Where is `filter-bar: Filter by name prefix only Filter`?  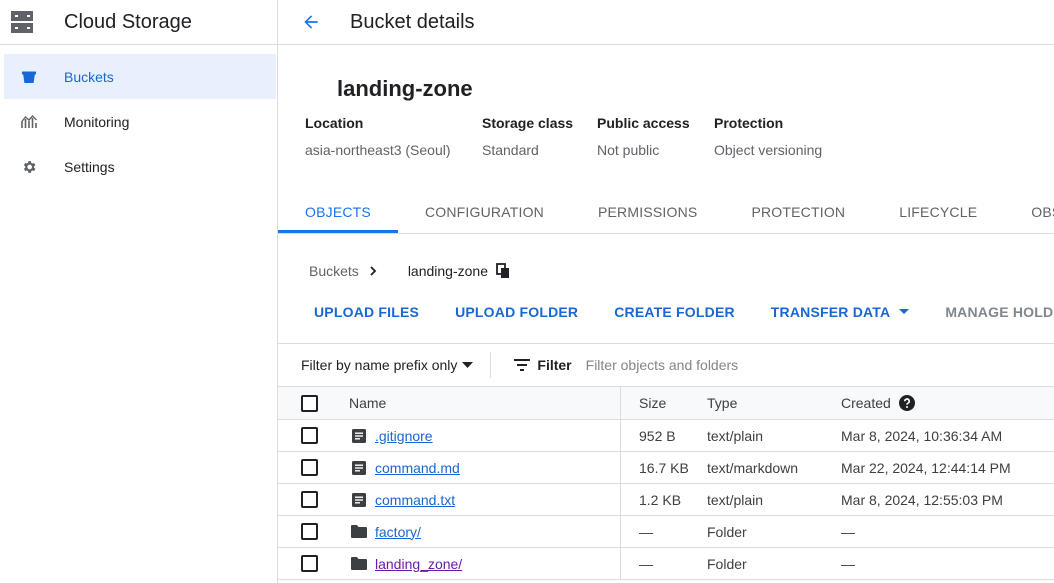
filter-bar: Filter by name prefix only Filter is located at coordinates (666, 365).